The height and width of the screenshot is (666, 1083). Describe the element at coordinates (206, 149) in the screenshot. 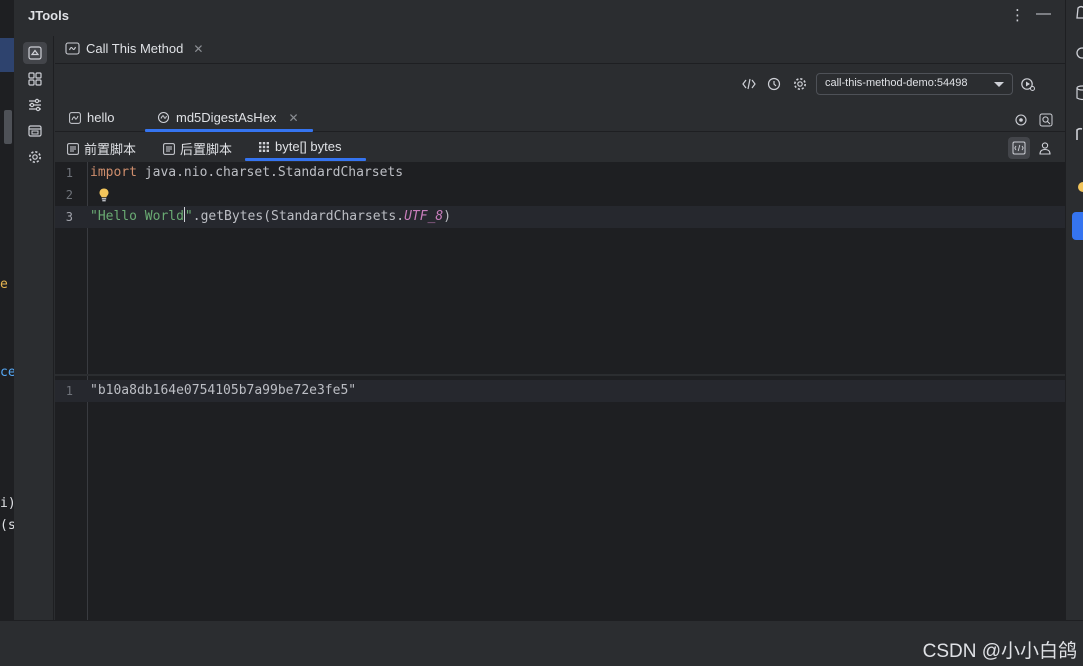

I see `tab-label: 后置脚本` at that location.